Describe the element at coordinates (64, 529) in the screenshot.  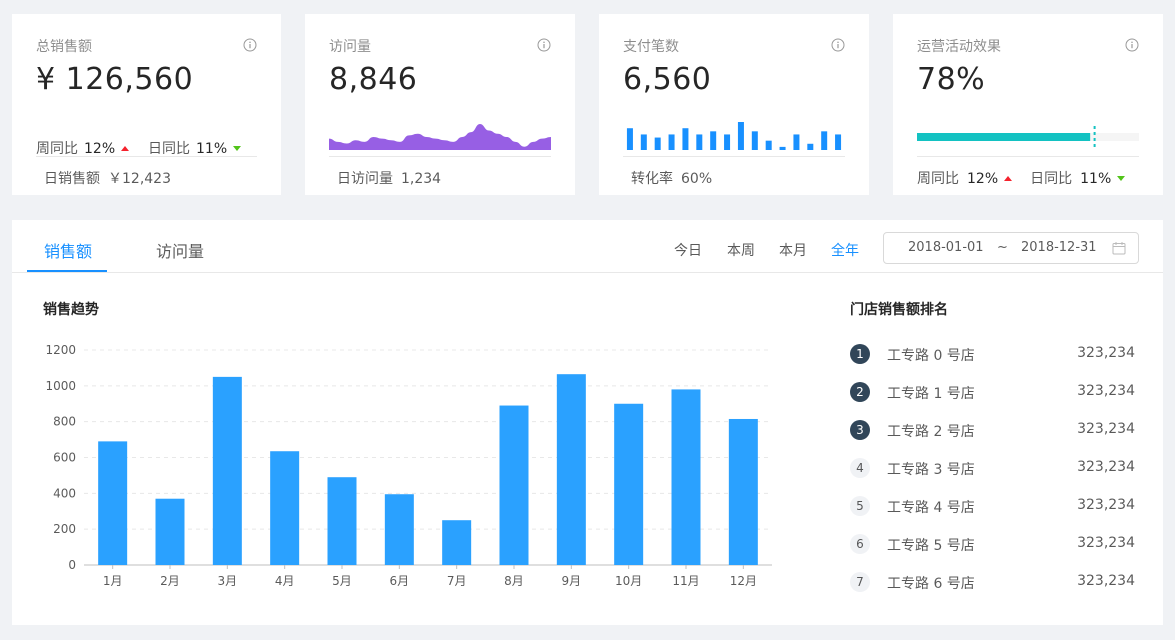
I see `y-tick-label: 200` at that location.